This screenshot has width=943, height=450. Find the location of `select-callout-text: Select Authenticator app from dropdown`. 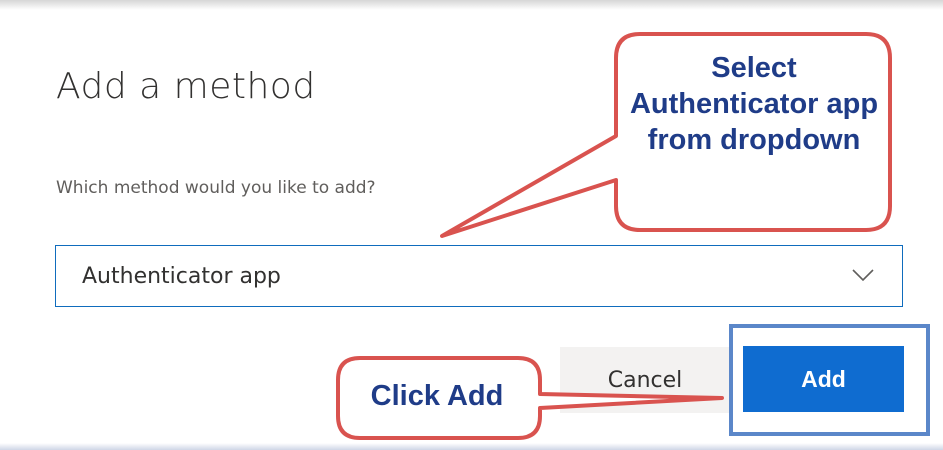

select-callout-text: Select Authenticator app from dropdown is located at coordinates (754, 104).